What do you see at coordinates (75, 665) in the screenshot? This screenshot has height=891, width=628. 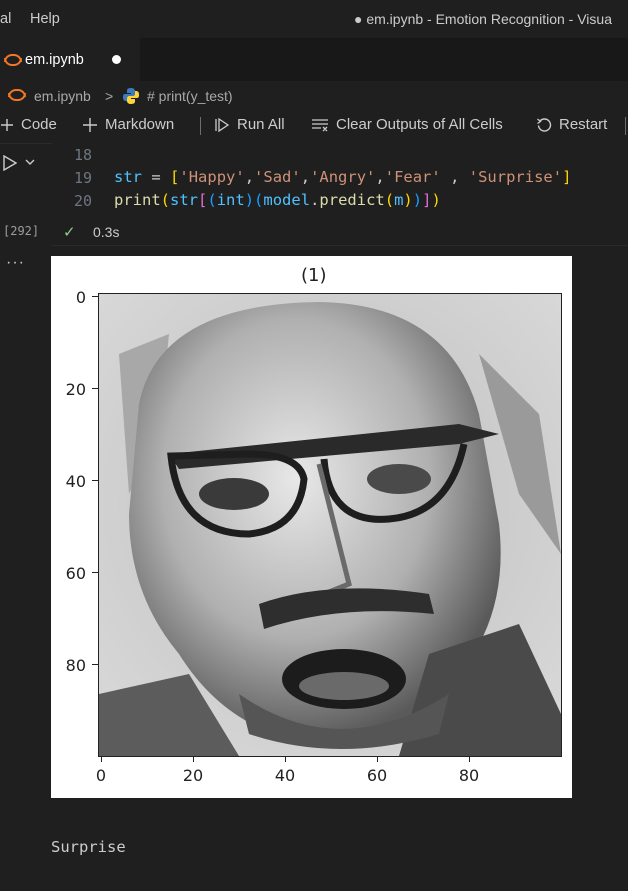 I see `y-tick-label: 80` at bounding box center [75, 665].